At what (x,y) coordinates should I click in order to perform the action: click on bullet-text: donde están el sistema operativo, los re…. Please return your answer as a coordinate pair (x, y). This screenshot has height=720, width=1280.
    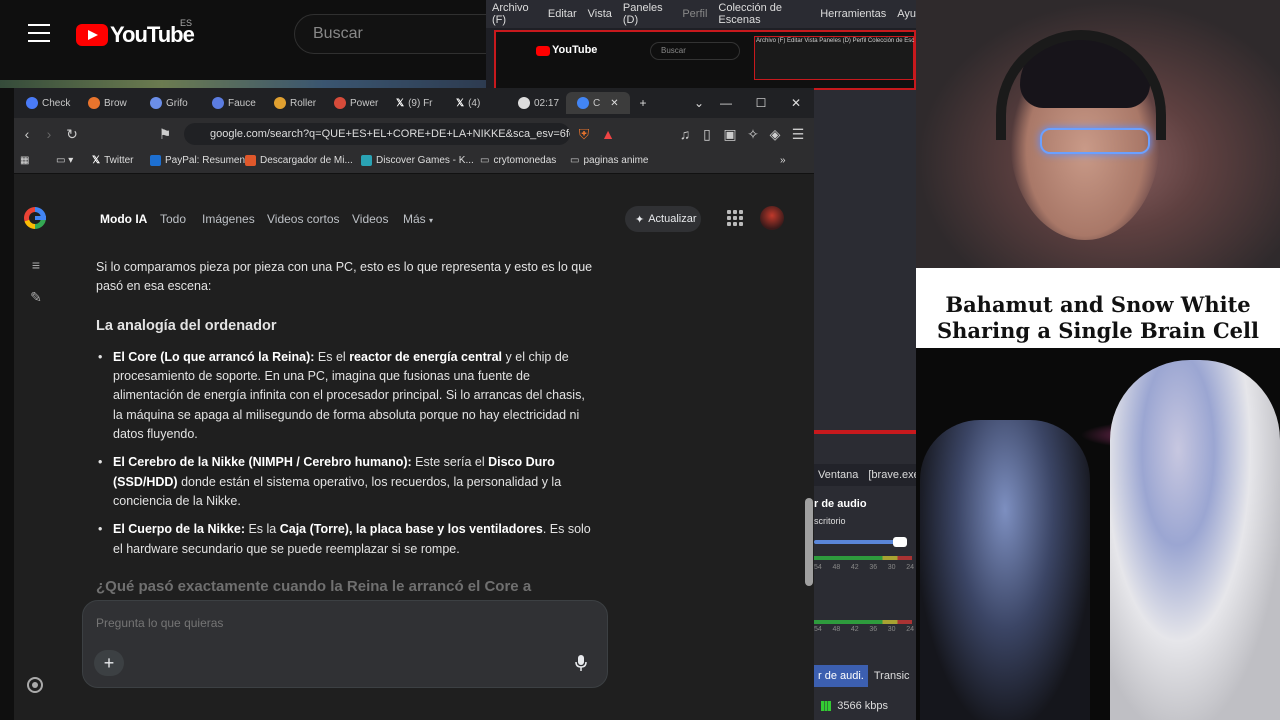
    Looking at the image, I should click on (337, 491).